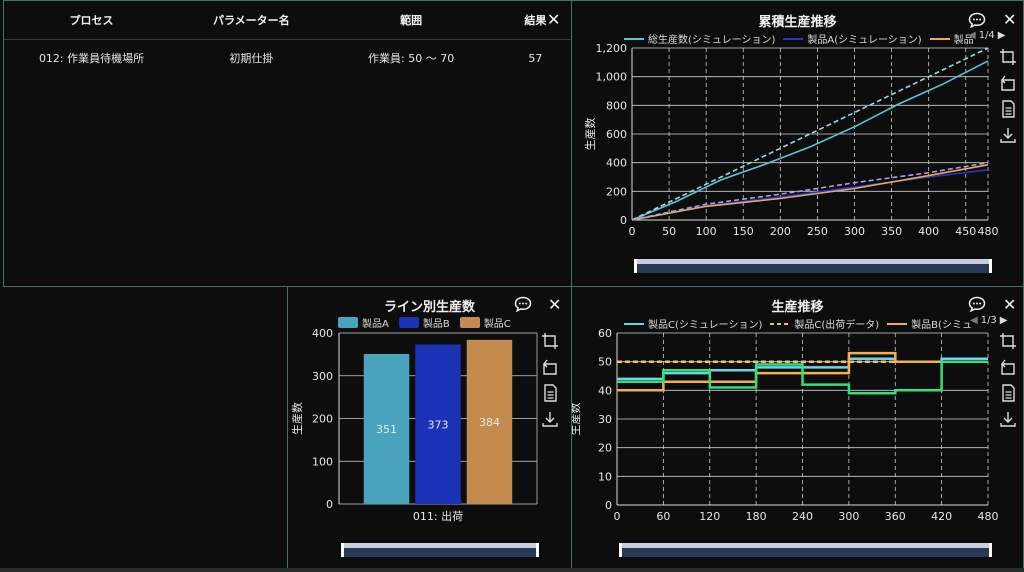 This screenshot has width=1024, height=572. Describe the element at coordinates (414, 425) in the screenshot. I see `line-production-bar-chart: 0 100 200 300 400 生産数 351 373 384 011: 出荷` at that location.